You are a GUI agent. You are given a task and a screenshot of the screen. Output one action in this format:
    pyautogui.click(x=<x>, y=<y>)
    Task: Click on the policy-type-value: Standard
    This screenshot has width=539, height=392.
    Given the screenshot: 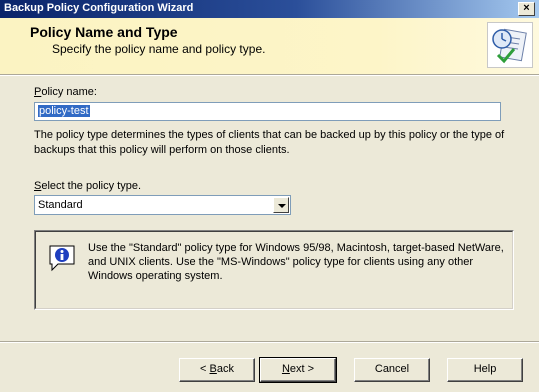 What is the action you would take?
    pyautogui.click(x=60, y=205)
    